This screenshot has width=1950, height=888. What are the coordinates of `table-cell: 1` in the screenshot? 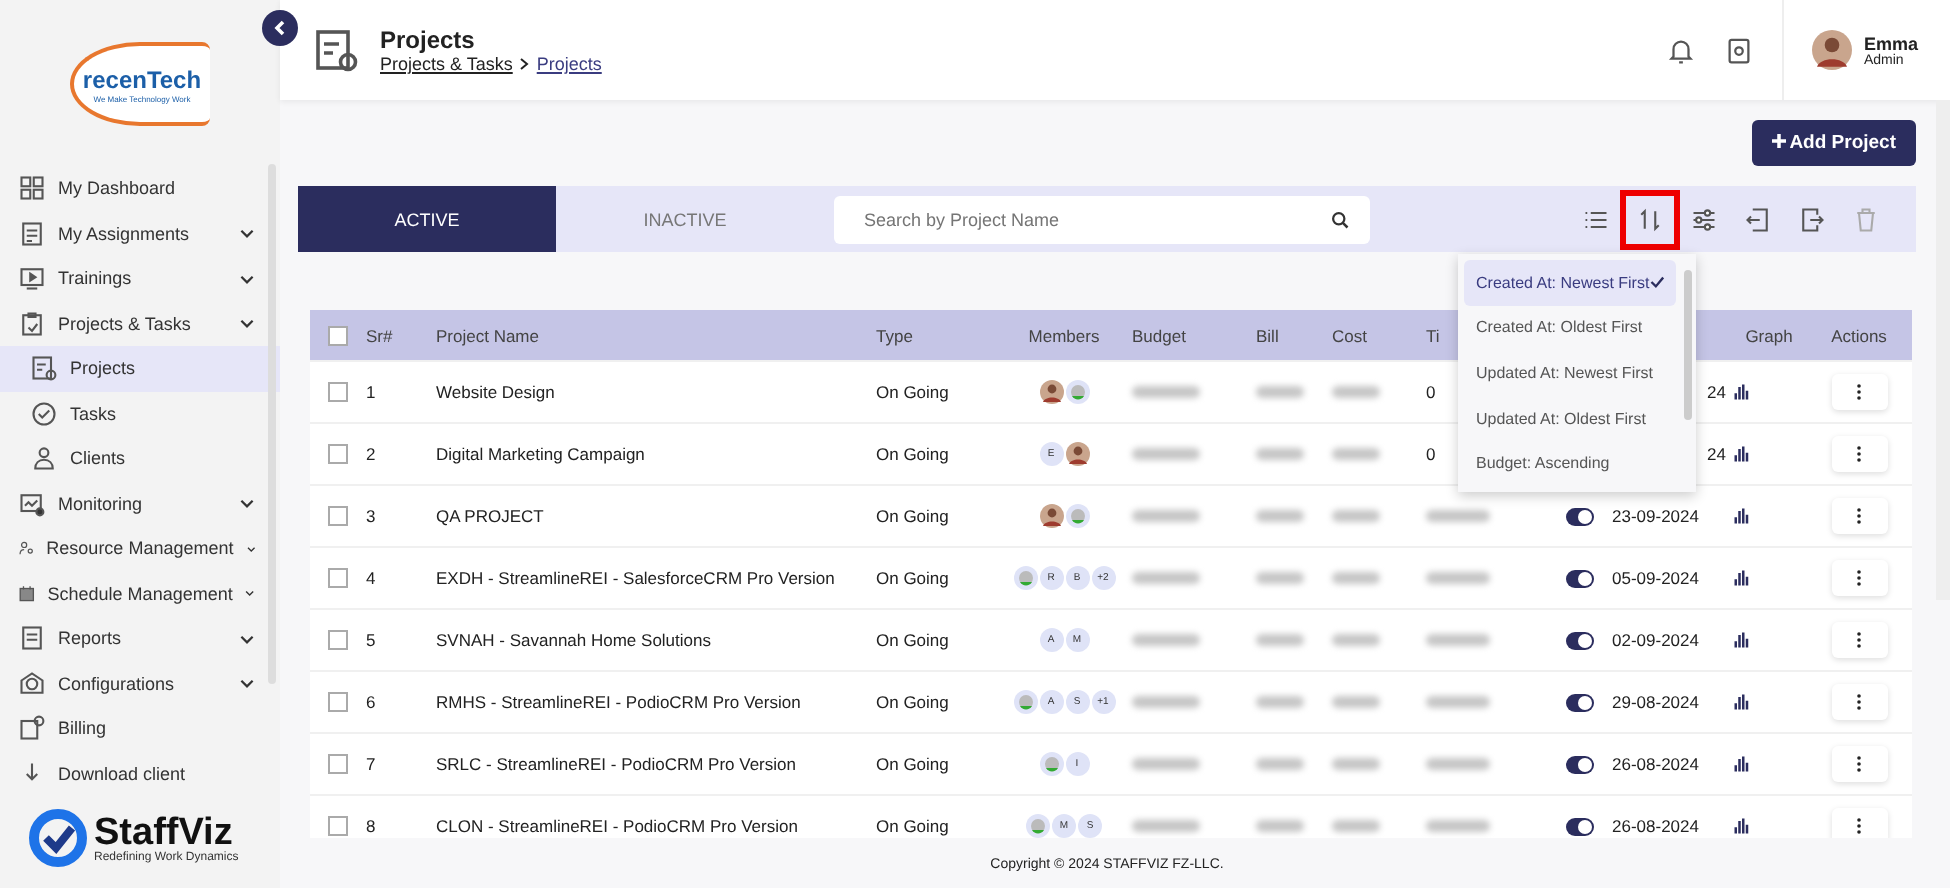 It's located at (371, 392).